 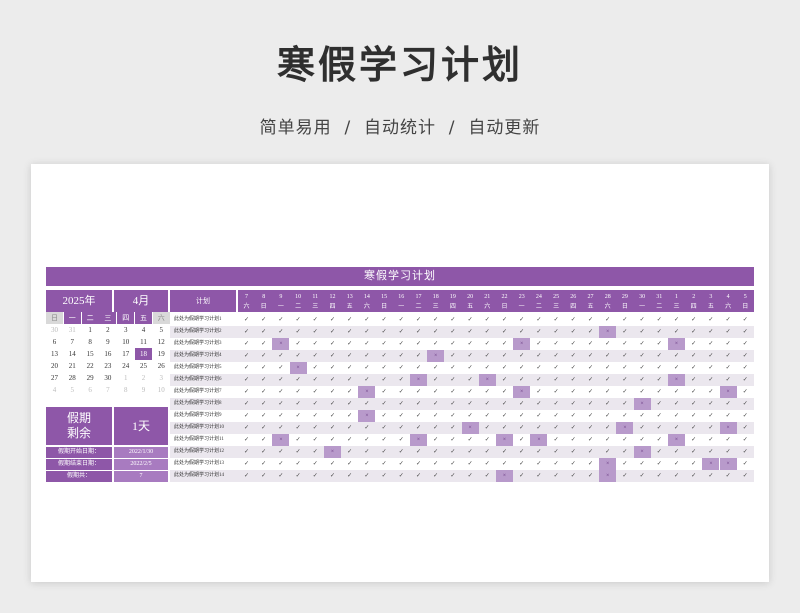 I want to click on calendar-day: 26, so click(x=161, y=366).